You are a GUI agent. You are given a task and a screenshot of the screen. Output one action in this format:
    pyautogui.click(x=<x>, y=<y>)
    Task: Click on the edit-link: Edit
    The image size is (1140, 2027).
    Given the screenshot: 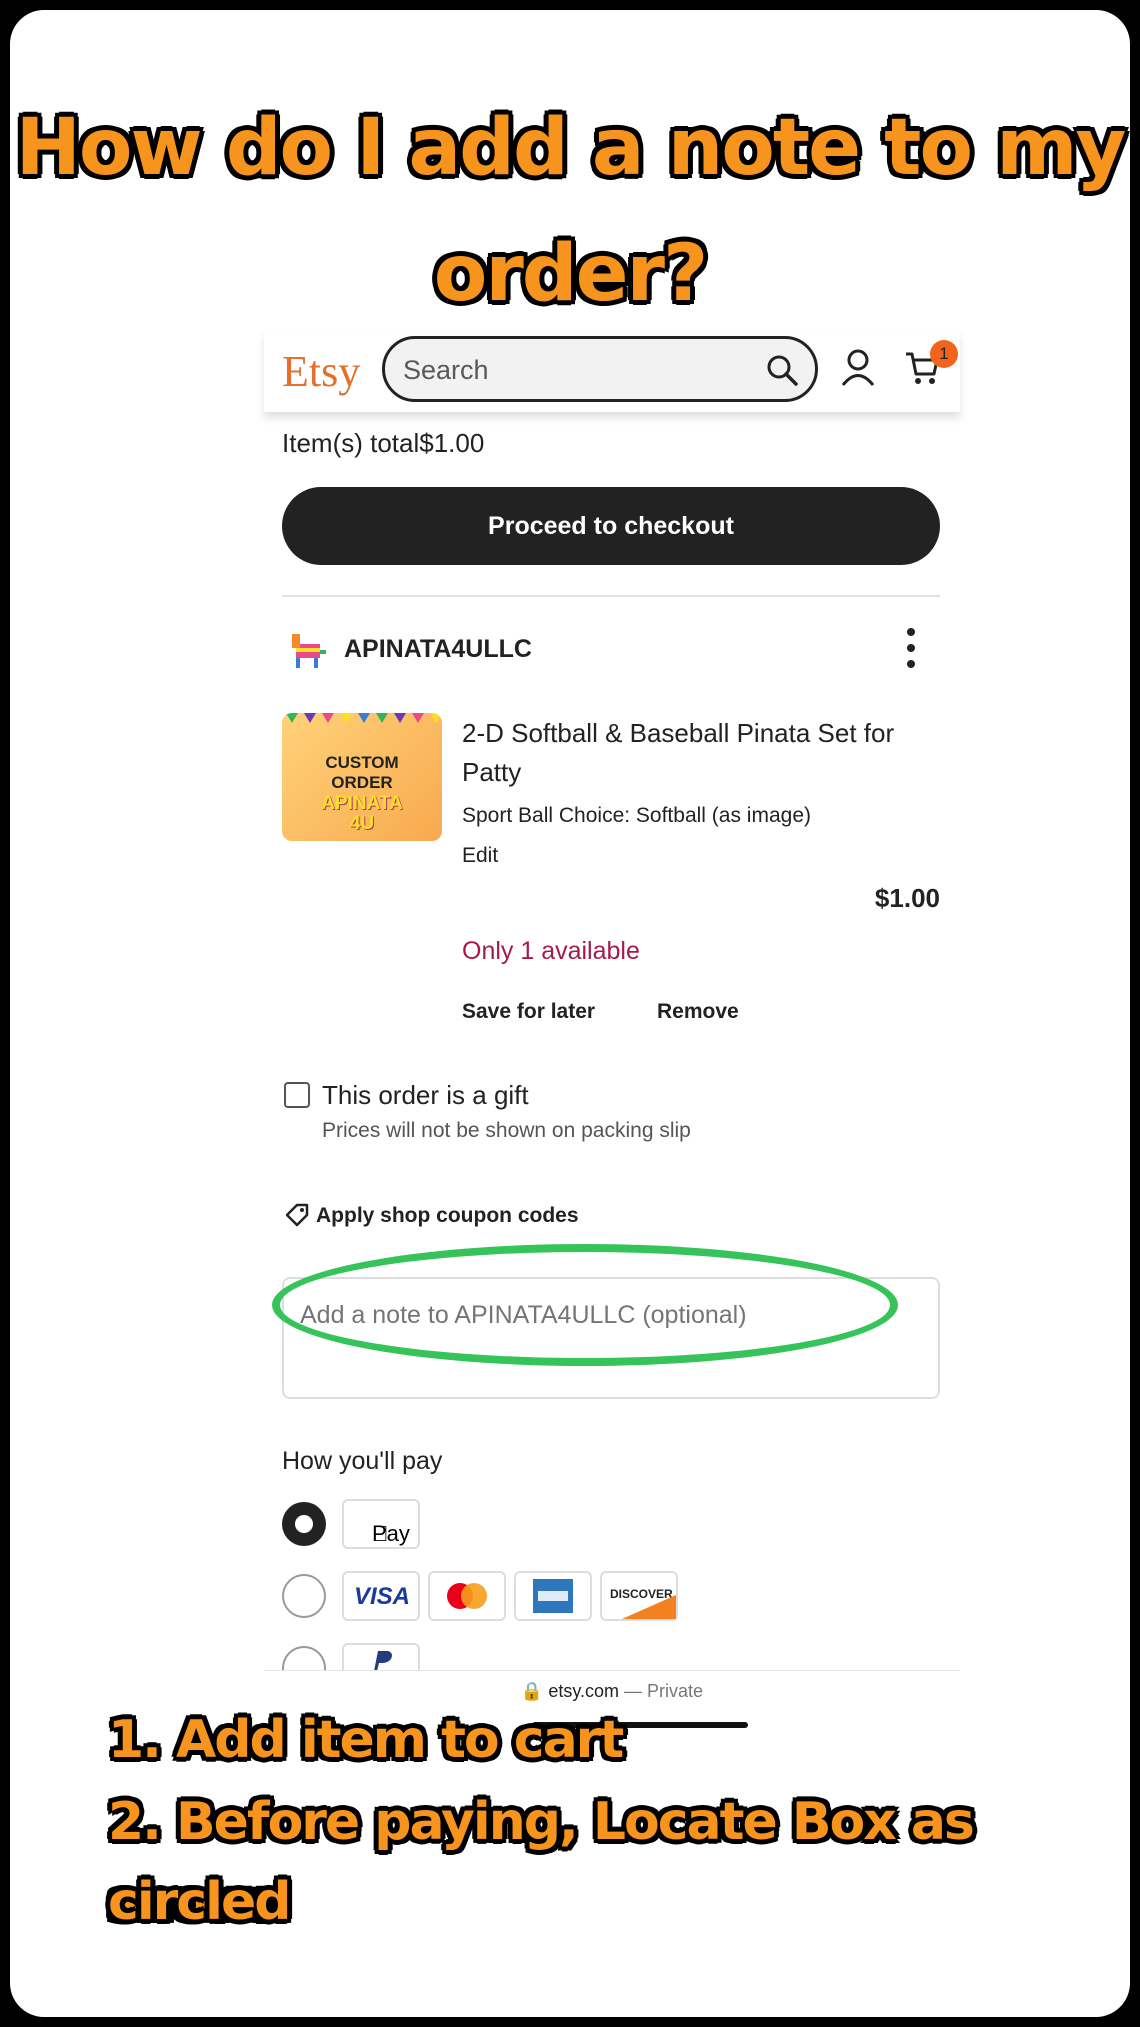 What is the action you would take?
    pyautogui.click(x=480, y=856)
    